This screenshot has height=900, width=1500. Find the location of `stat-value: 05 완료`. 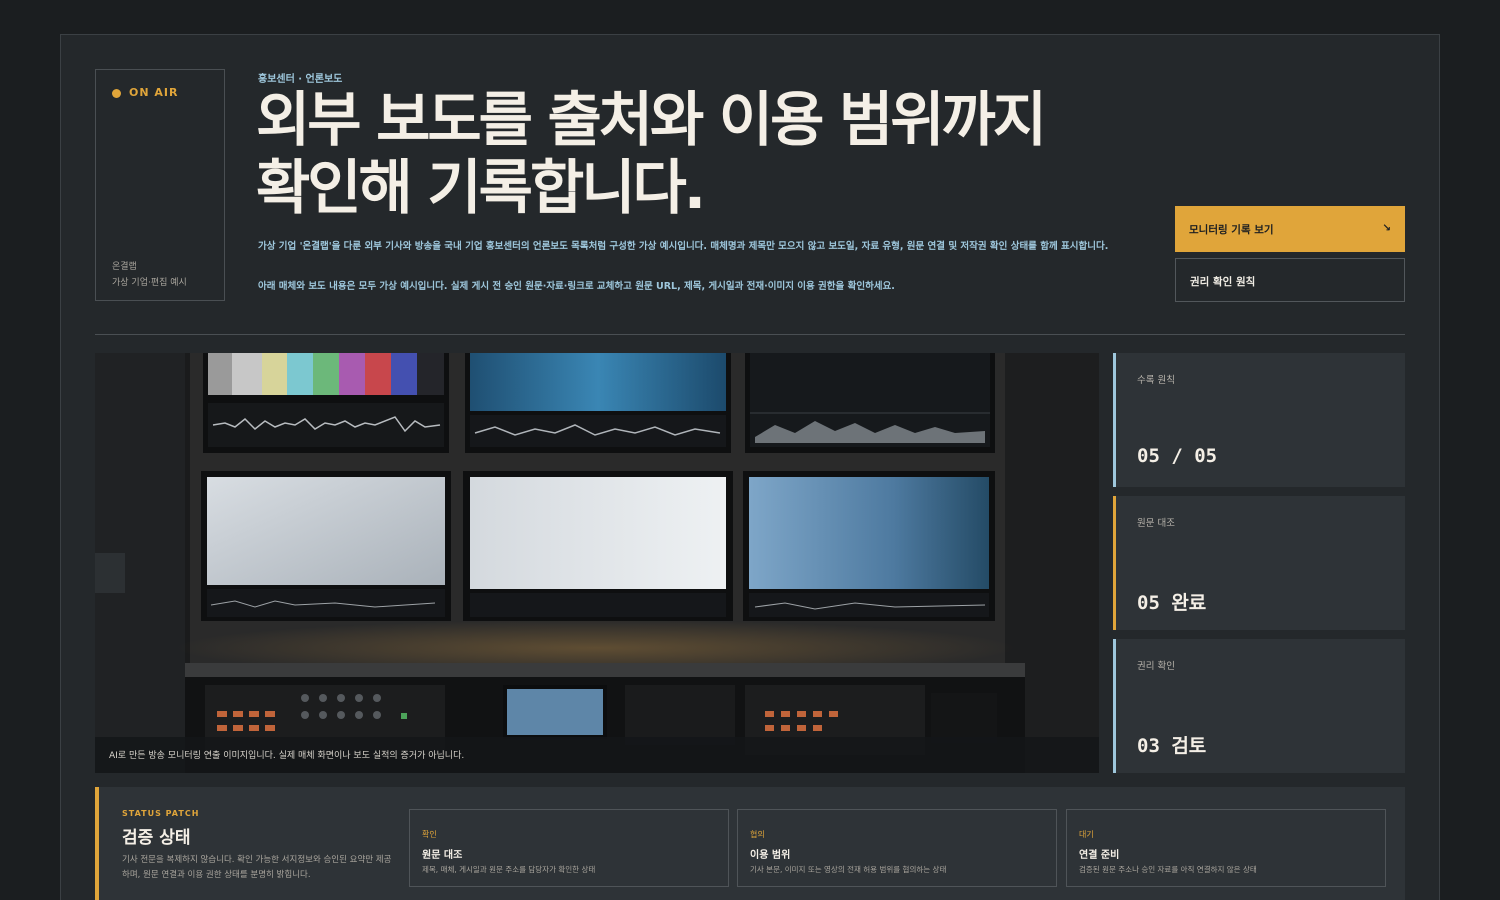

stat-value: 05 완료 is located at coordinates (1172, 603).